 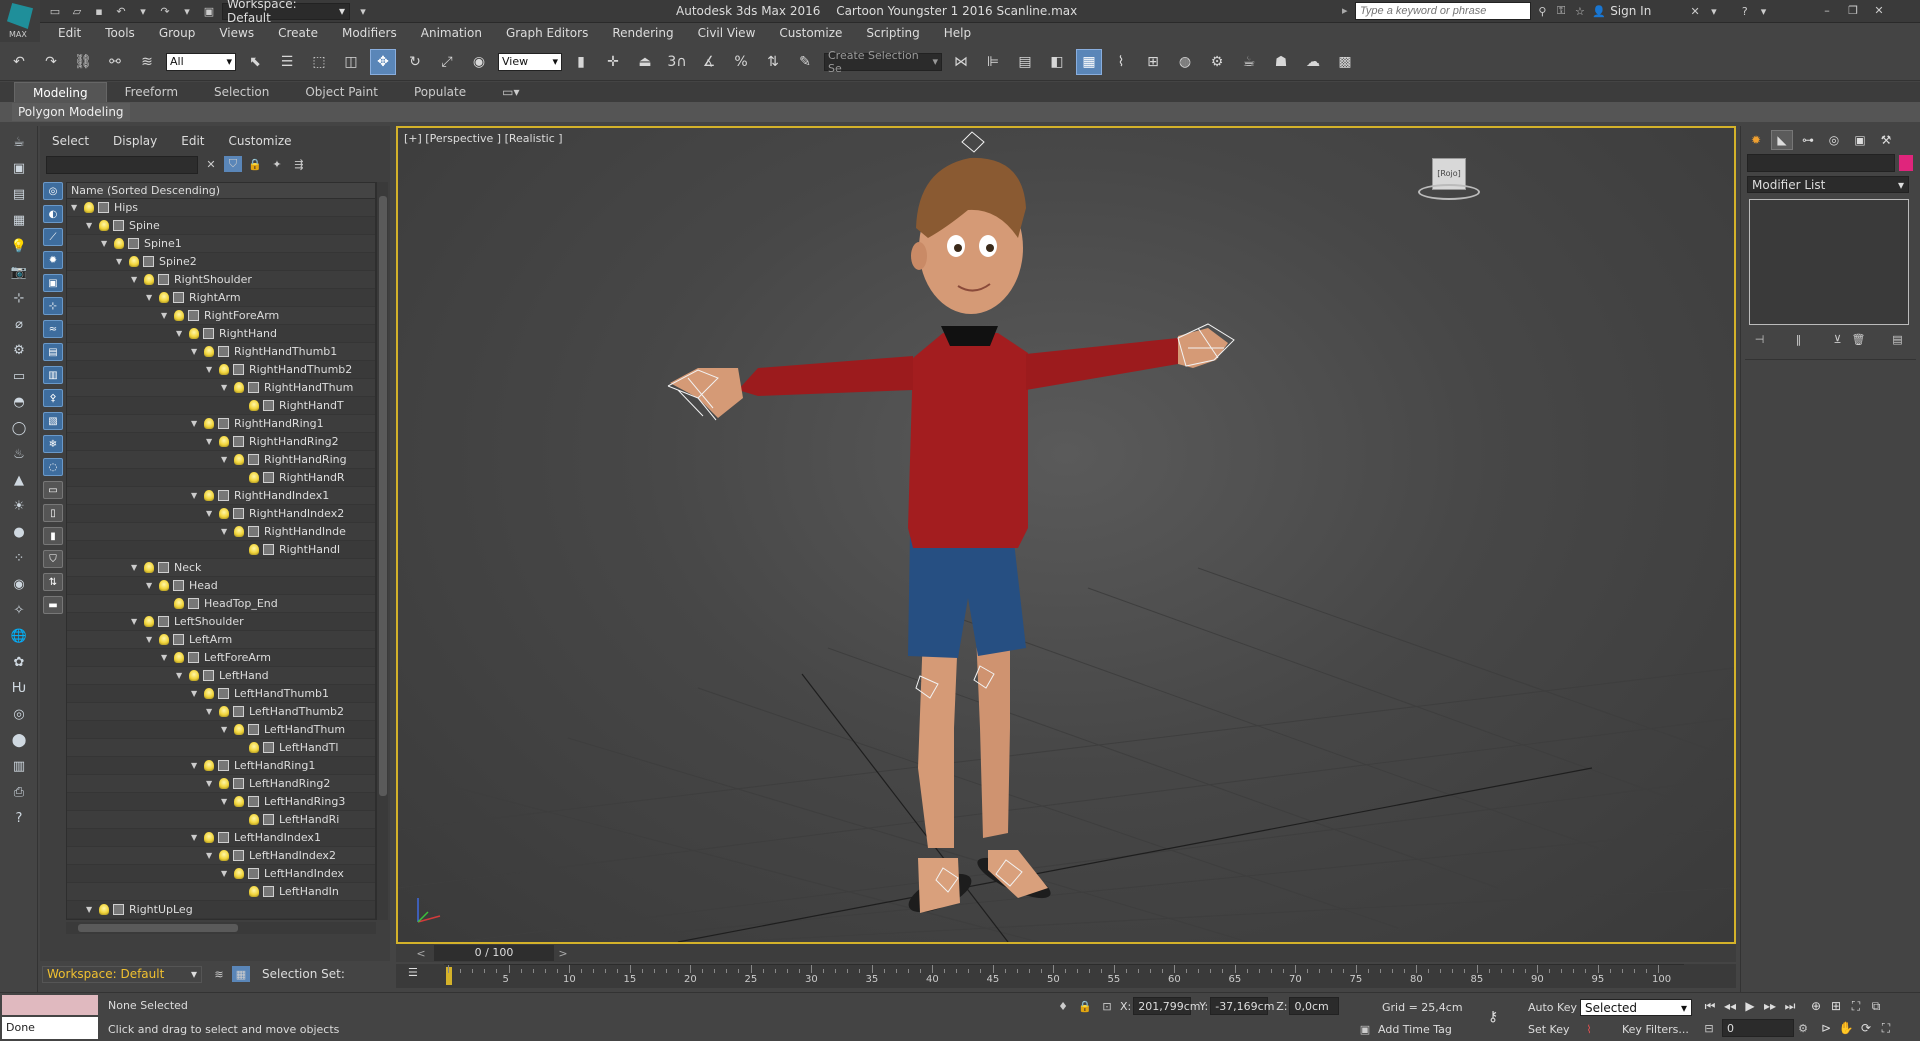 What do you see at coordinates (221, 280) in the screenshot?
I see `tree-node: ▼ RightShoulder` at bounding box center [221, 280].